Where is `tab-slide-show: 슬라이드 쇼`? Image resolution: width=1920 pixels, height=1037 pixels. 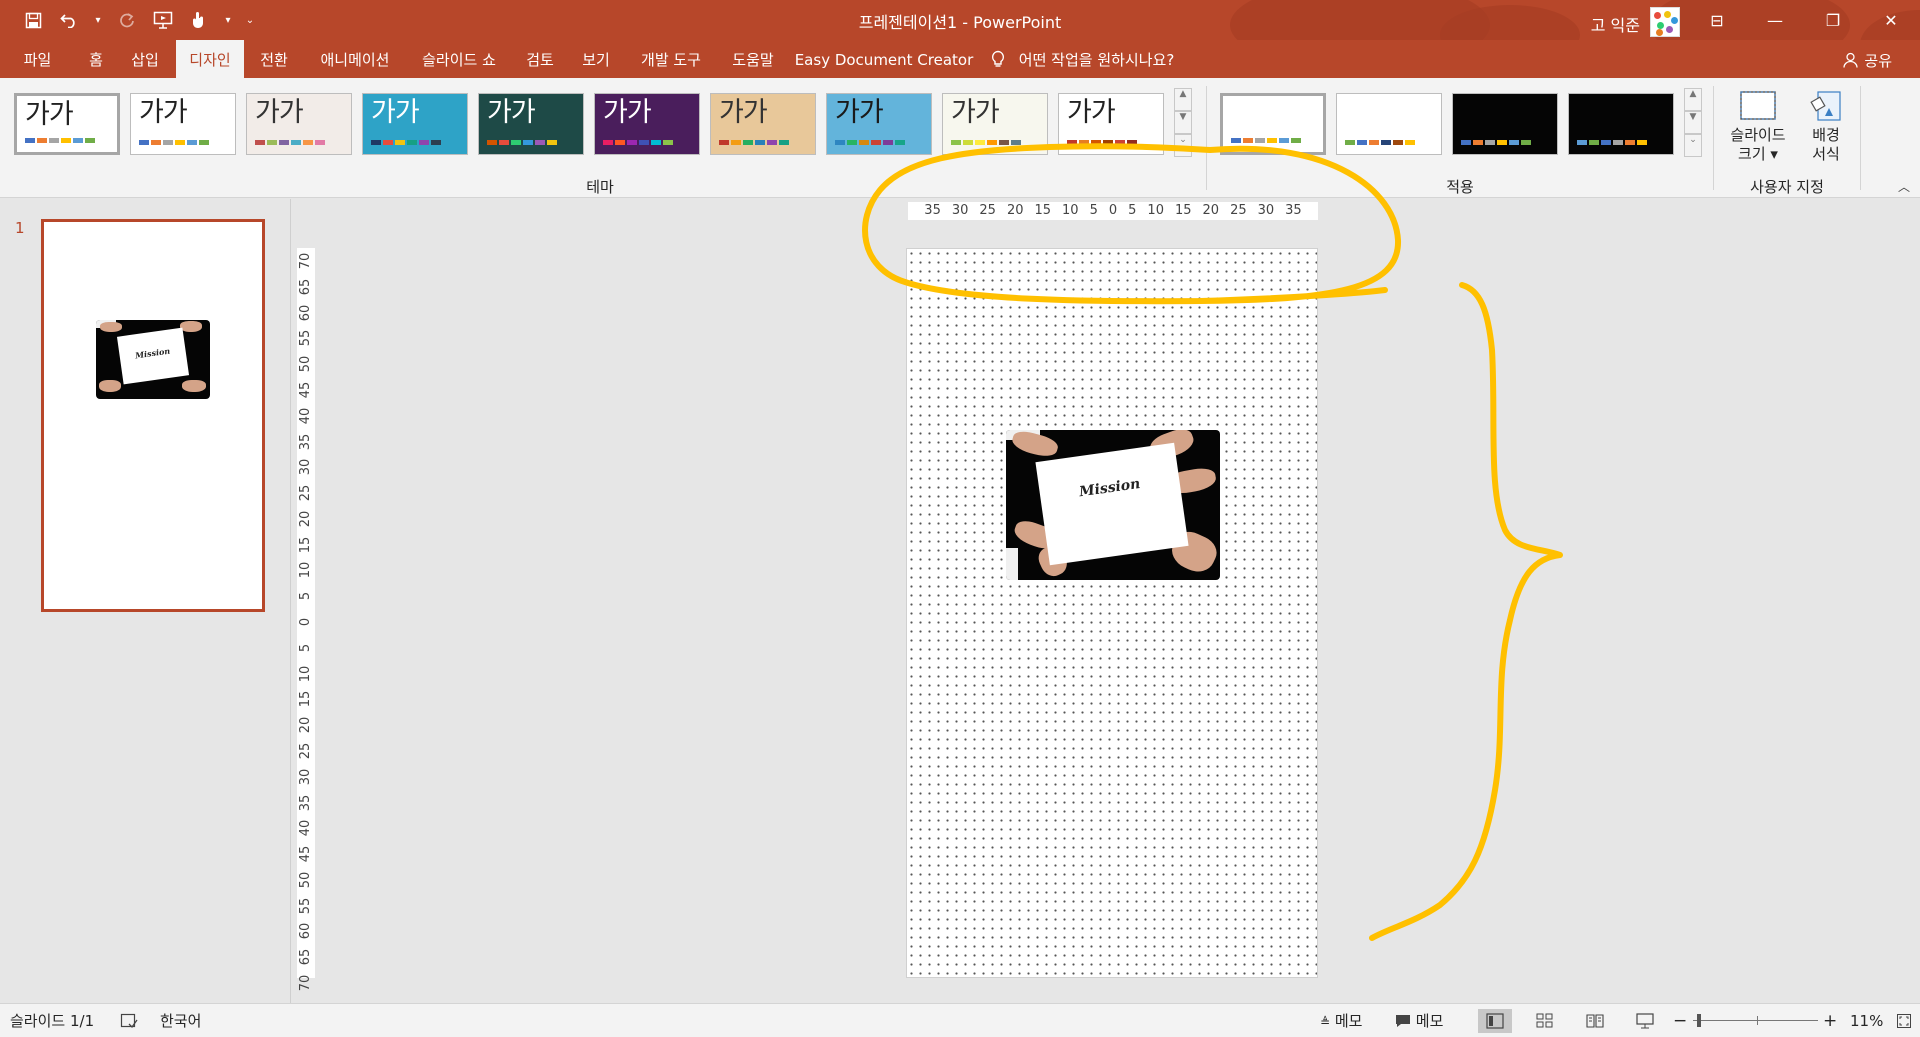
tab-slide-show: 슬라이드 쇼 is located at coordinates (459, 59).